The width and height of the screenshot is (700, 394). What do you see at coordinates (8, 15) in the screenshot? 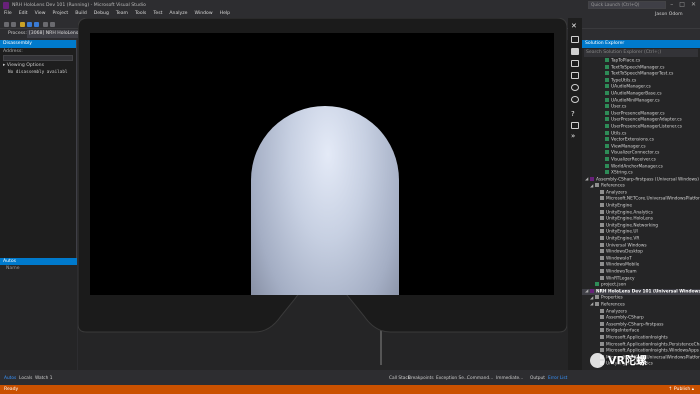
I see `menu-file: File` at bounding box center [8, 15].